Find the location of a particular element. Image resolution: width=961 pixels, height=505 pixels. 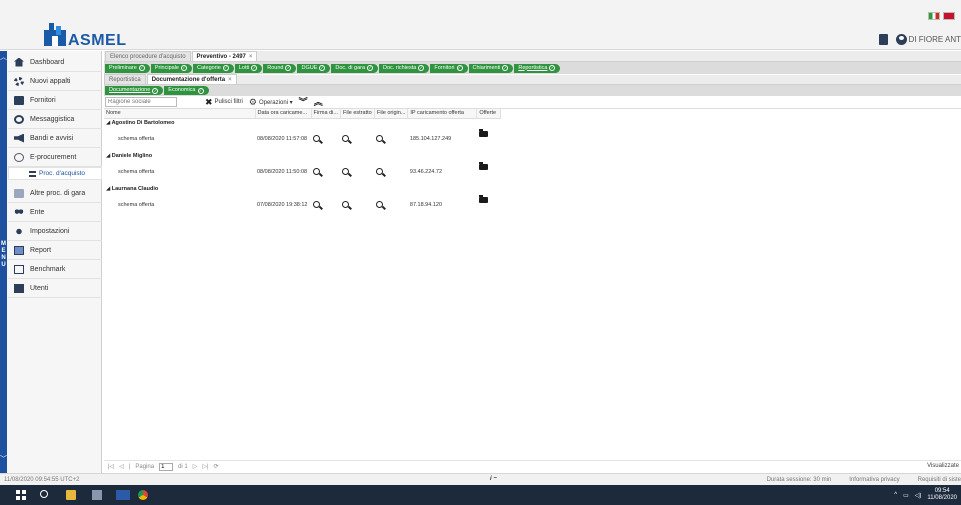

step-categorie: Categorie ✓ is located at coordinates (213, 68).